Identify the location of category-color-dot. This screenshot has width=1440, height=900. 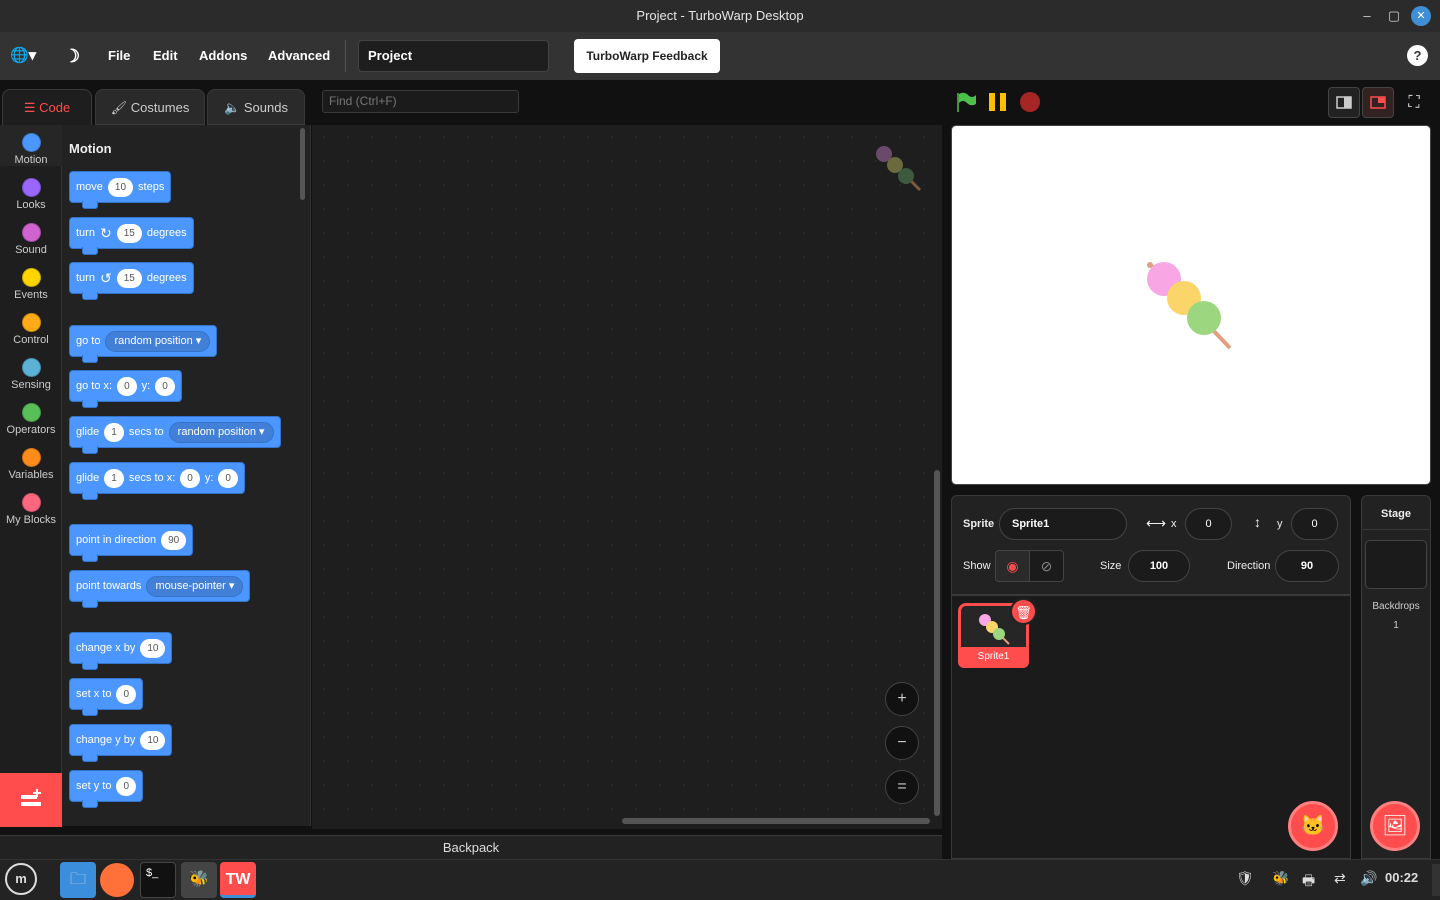
(31, 187).